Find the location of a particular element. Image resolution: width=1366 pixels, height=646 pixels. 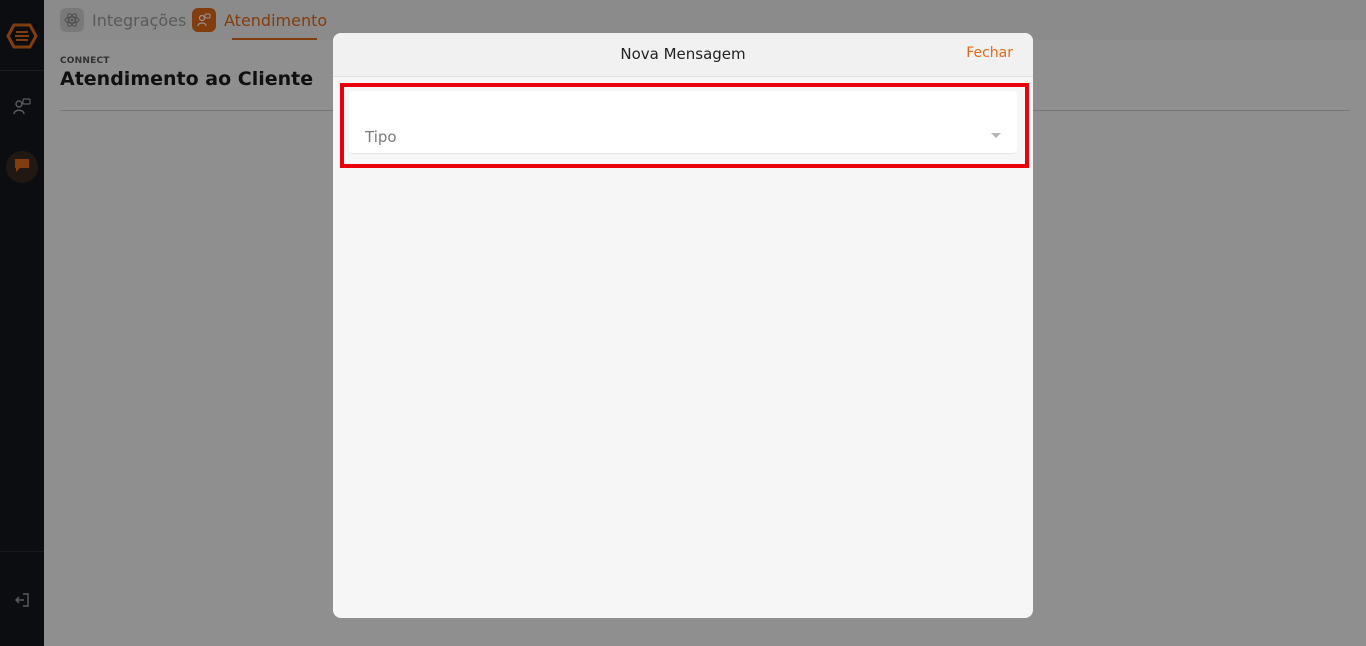

dialog-header: Nova Mensagem Fechar is located at coordinates (683, 55).